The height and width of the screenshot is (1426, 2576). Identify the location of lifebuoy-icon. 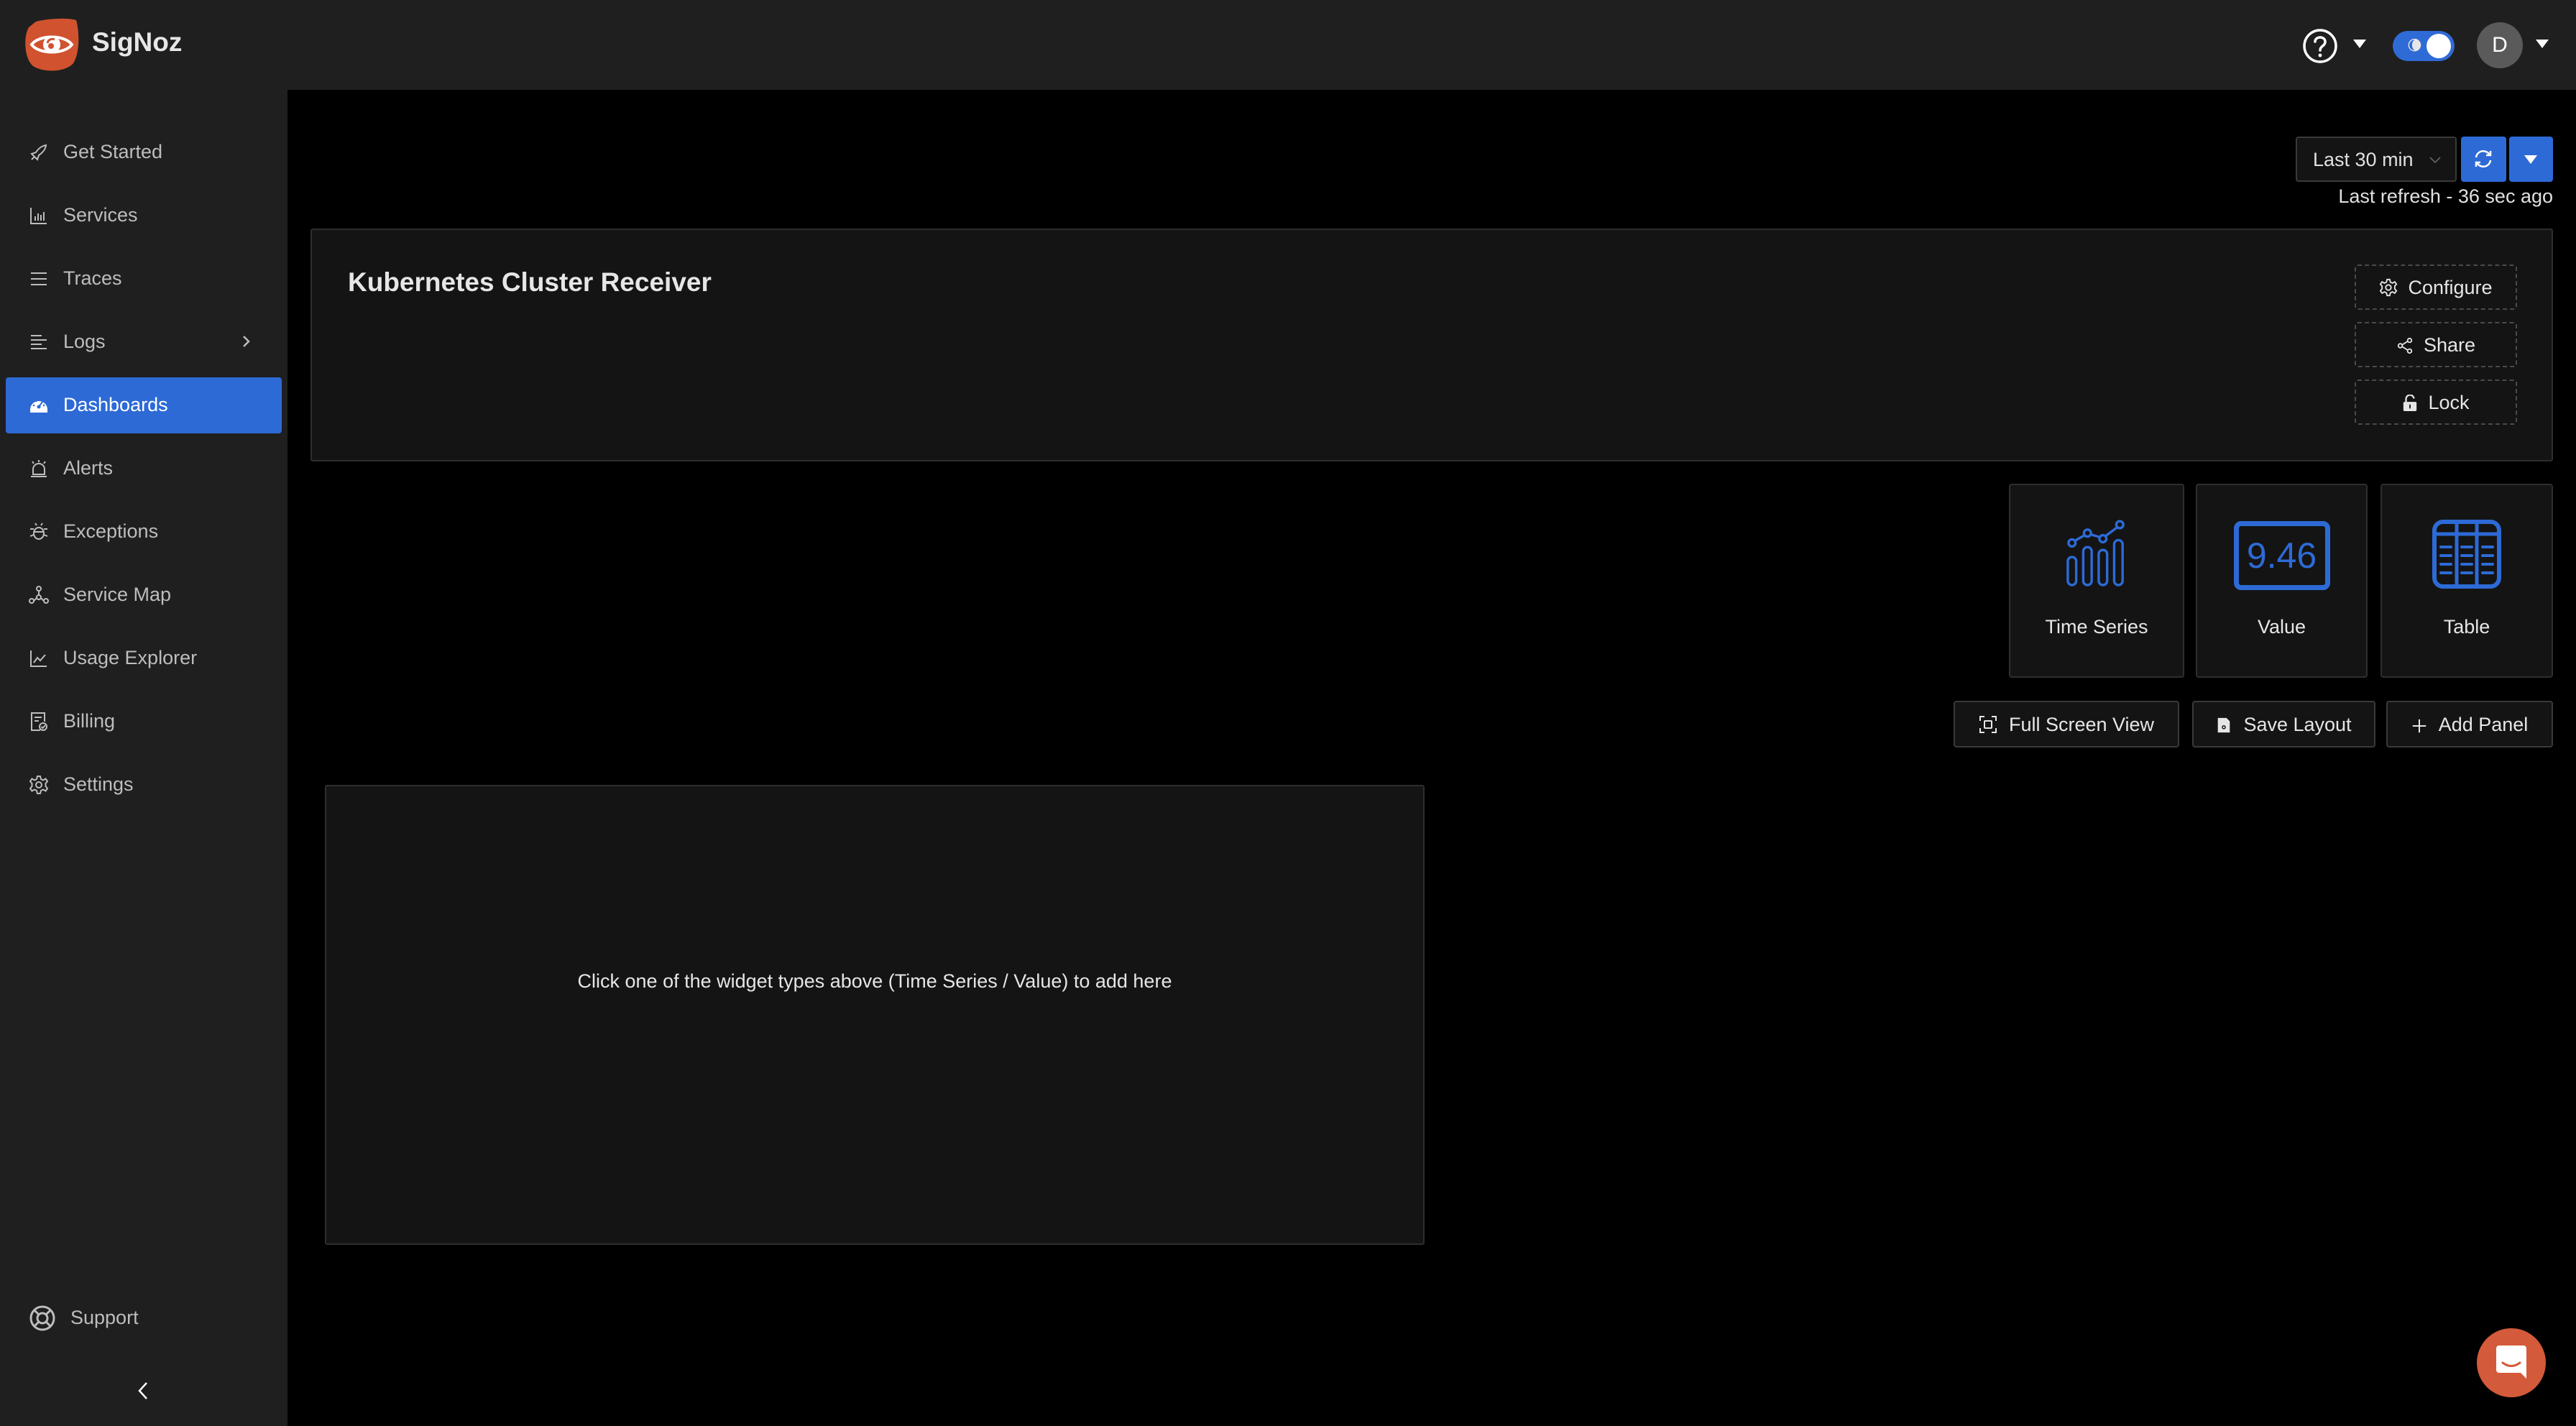
(42, 1318).